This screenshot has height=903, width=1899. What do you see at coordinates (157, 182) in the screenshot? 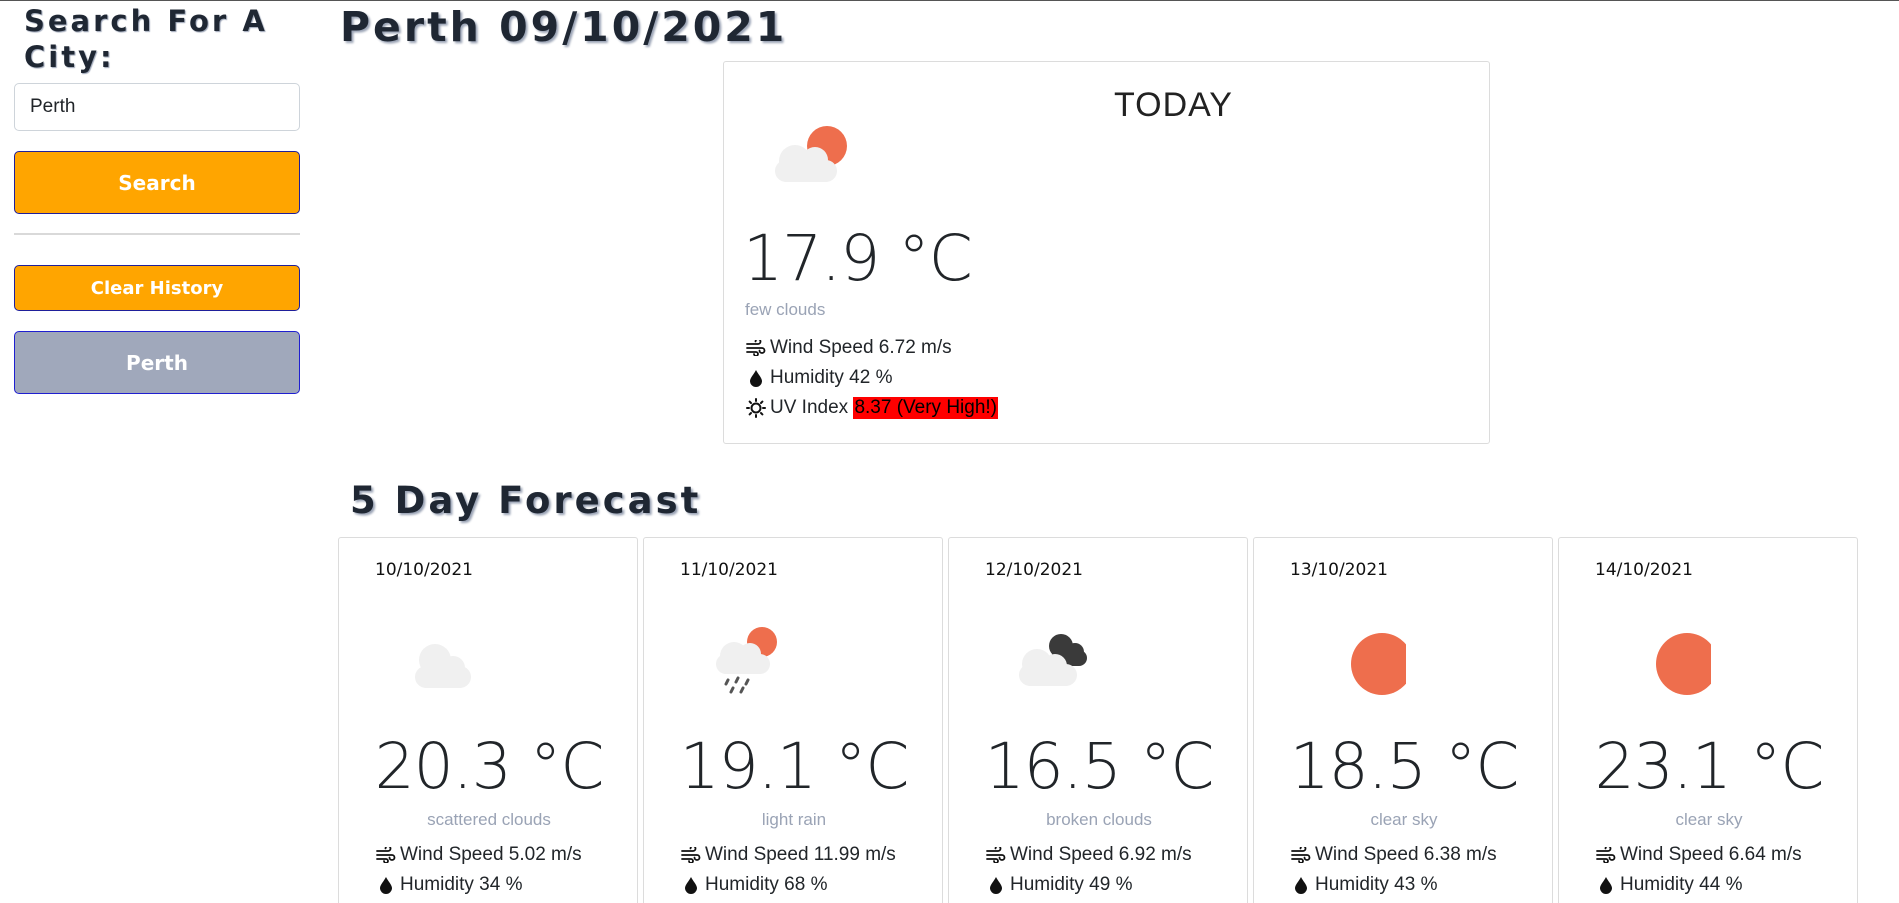
I see `search-button: Search` at bounding box center [157, 182].